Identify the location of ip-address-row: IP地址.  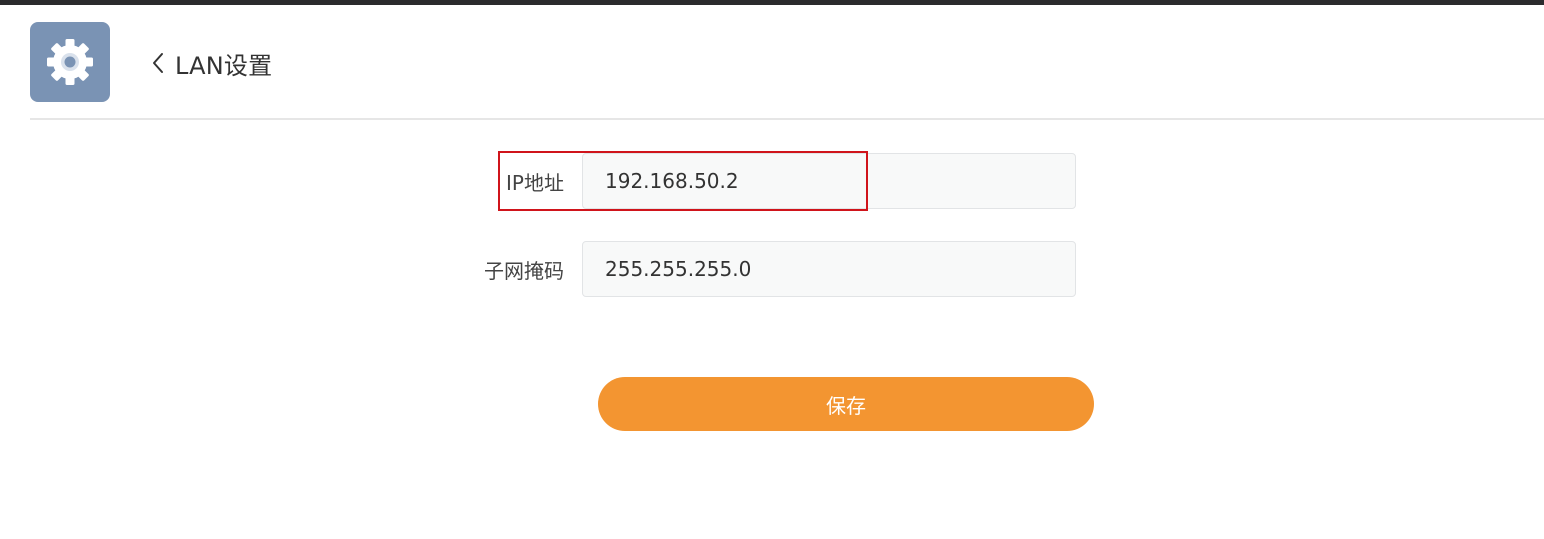
(787, 181).